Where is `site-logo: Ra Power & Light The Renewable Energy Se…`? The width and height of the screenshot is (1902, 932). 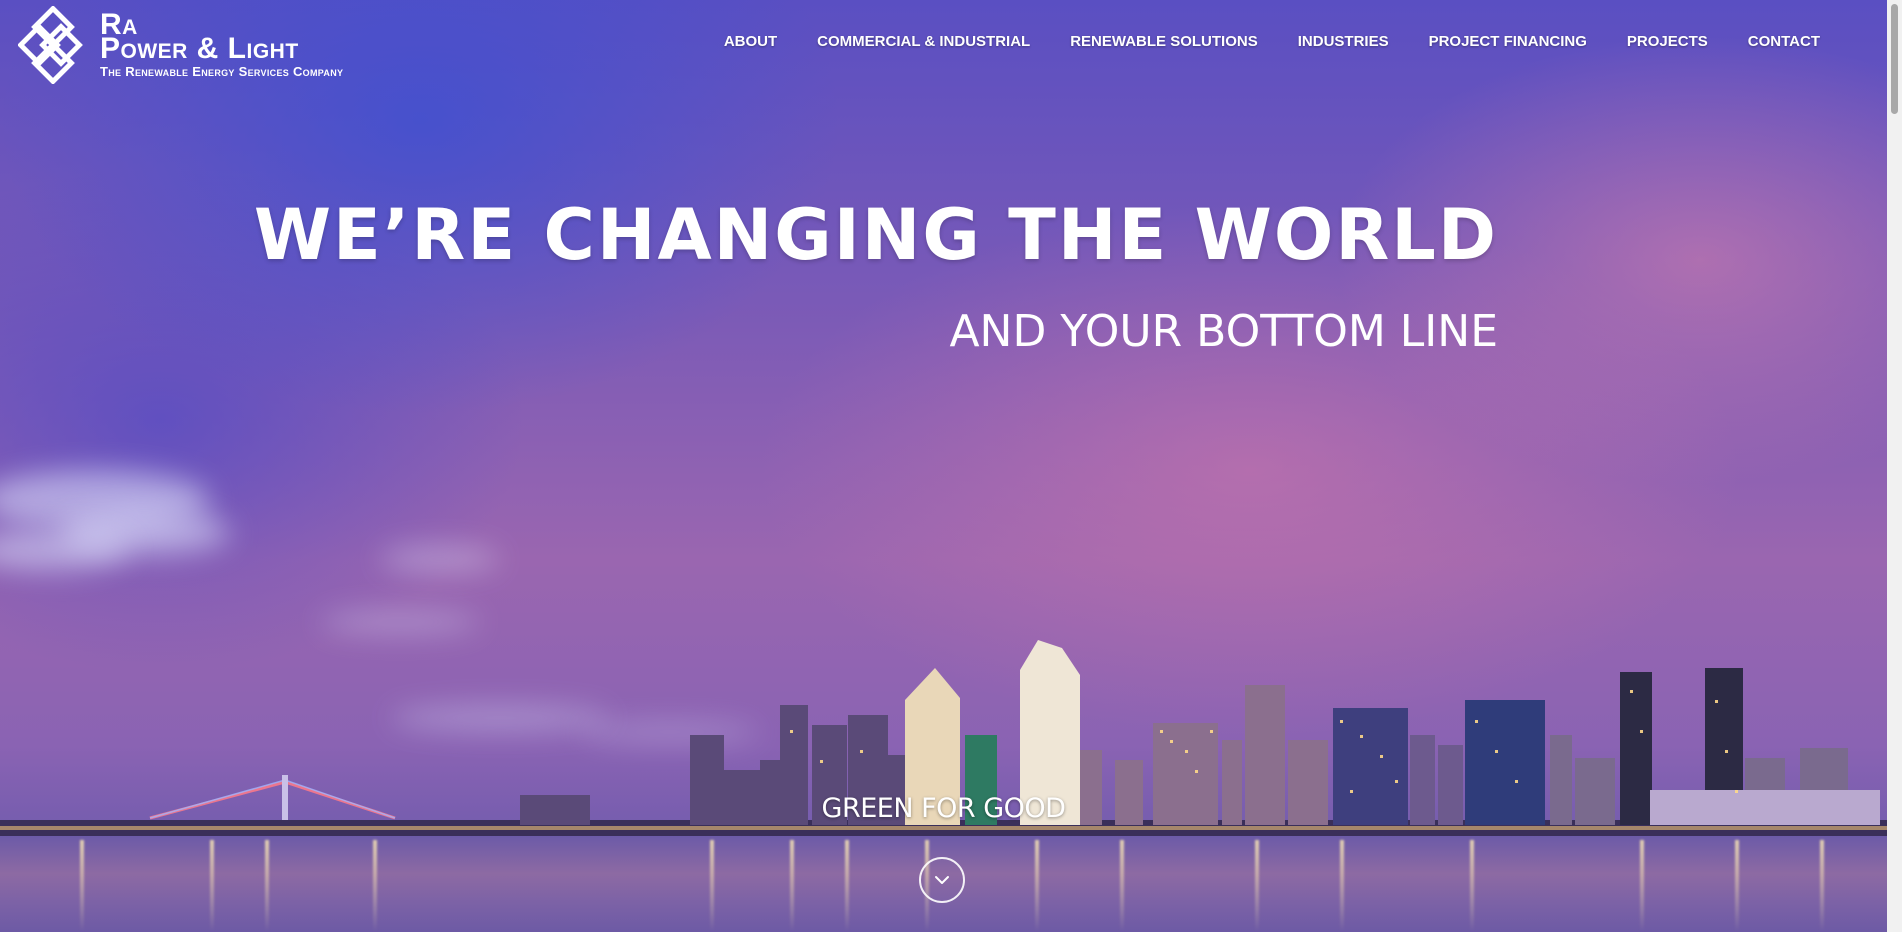 site-logo: Ra Power & Light The Renewable Energy Se… is located at coordinates (213, 45).